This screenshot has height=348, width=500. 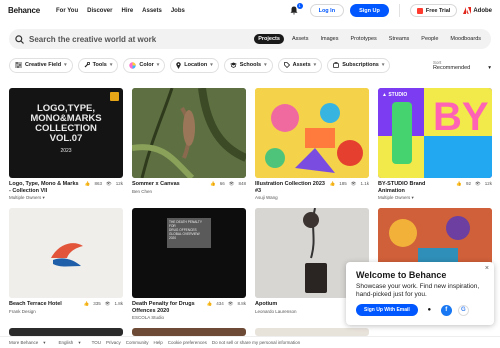 What do you see at coordinates (66, 311) in the screenshot?
I see `project-owner: Frank Design` at bounding box center [66, 311].